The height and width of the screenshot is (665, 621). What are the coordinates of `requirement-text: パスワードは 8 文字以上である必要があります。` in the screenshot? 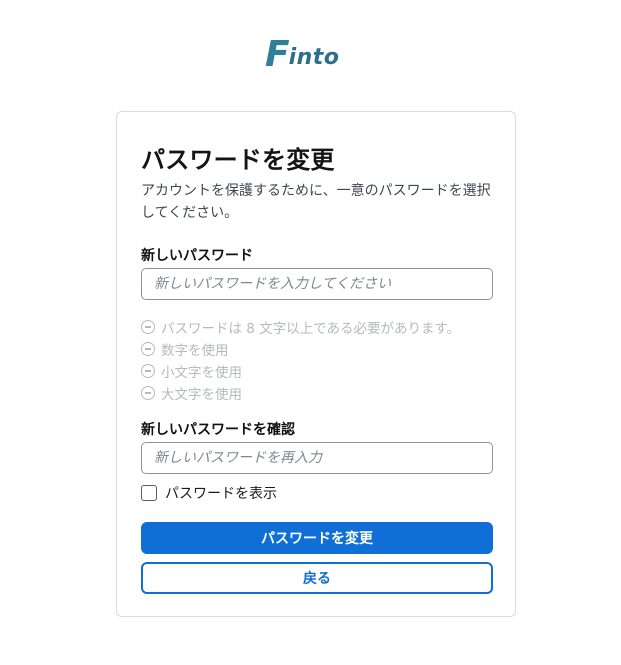 It's located at (311, 329).